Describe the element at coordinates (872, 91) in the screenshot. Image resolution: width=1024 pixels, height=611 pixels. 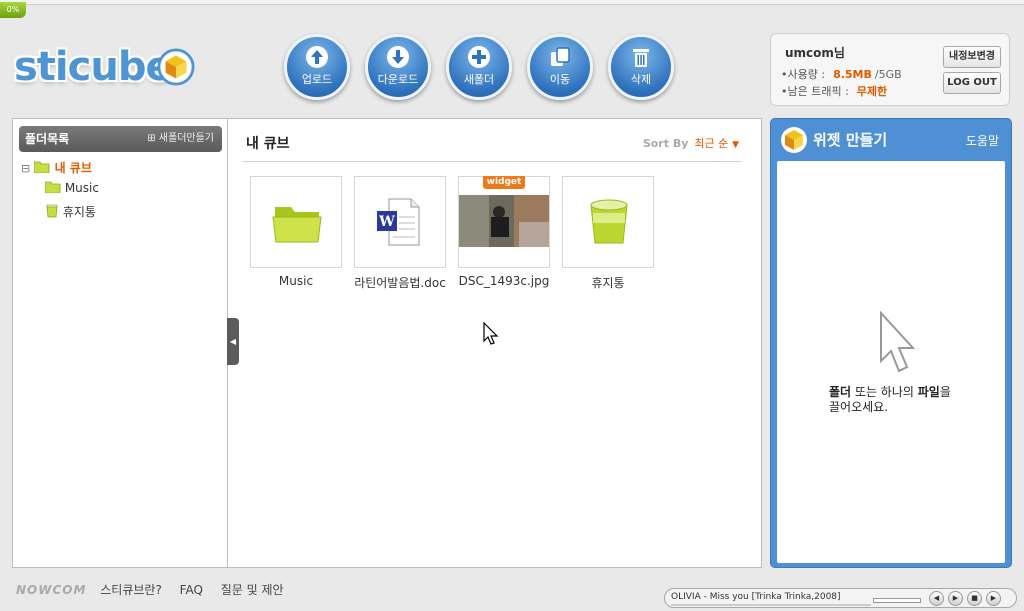
I see `traffic-value: 무제한` at that location.